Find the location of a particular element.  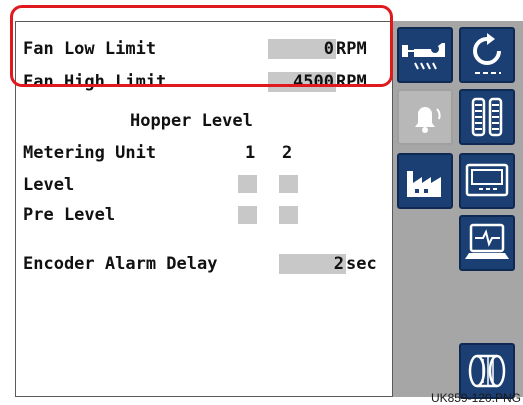

seeder-button is located at coordinates (425, 55).